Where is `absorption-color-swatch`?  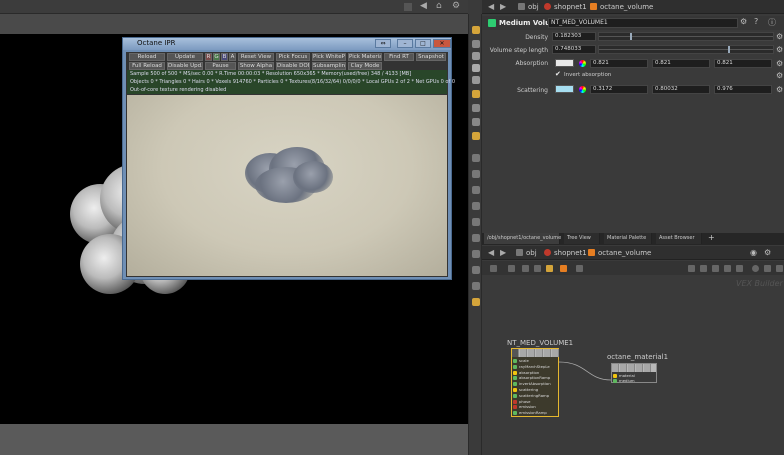 absorption-color-swatch is located at coordinates (564, 63).